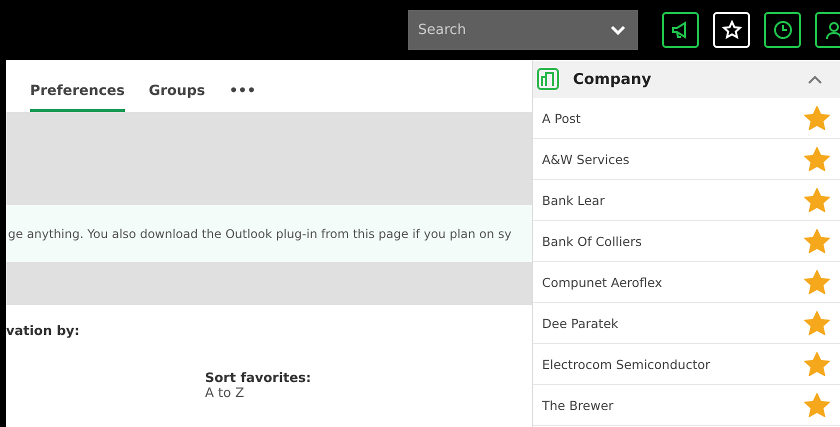 Image resolution: width=840 pixels, height=427 pixels. I want to click on company-row: A&W Services, so click(686, 159).